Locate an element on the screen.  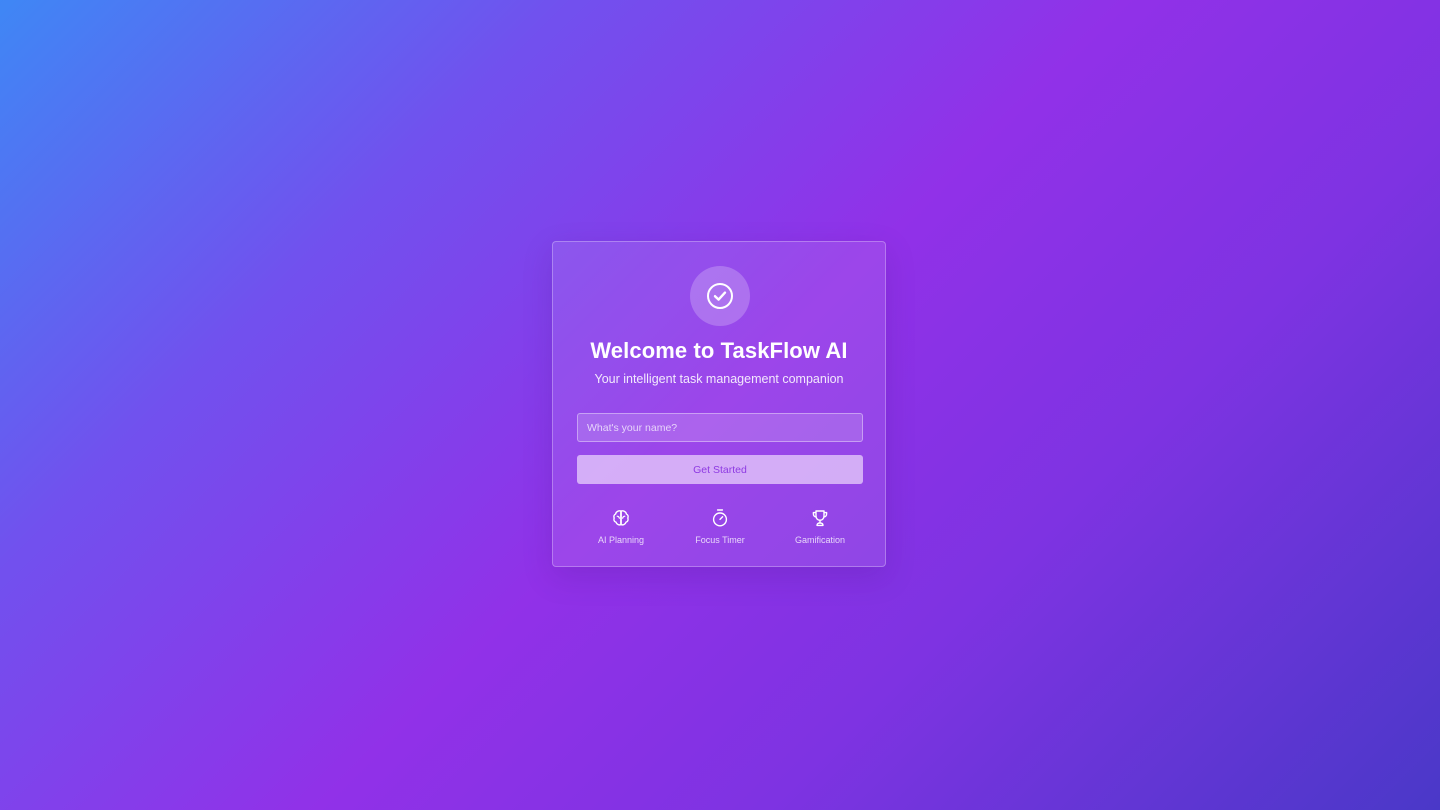
page-title: Welcome to TaskFlow AI is located at coordinates (719, 350).